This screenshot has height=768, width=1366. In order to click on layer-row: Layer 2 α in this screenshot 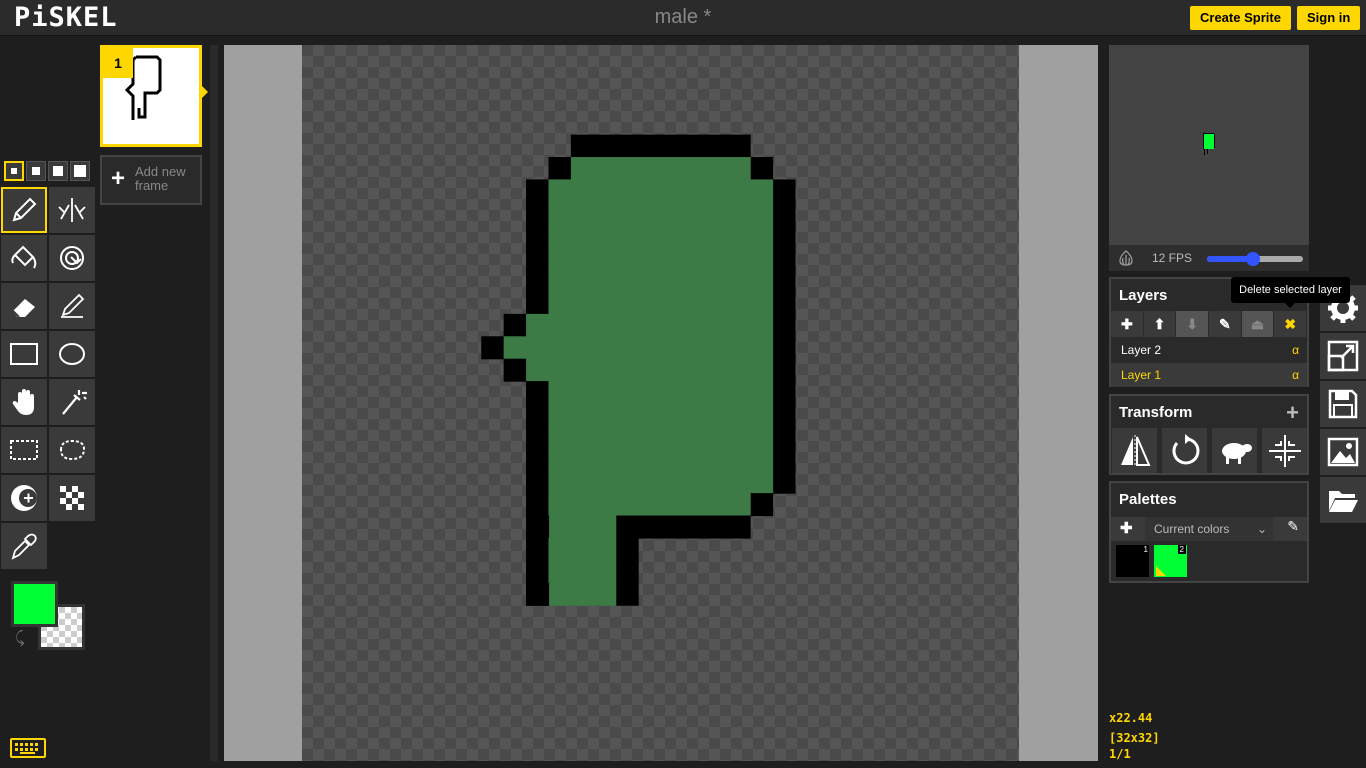, I will do `click(1209, 350)`.